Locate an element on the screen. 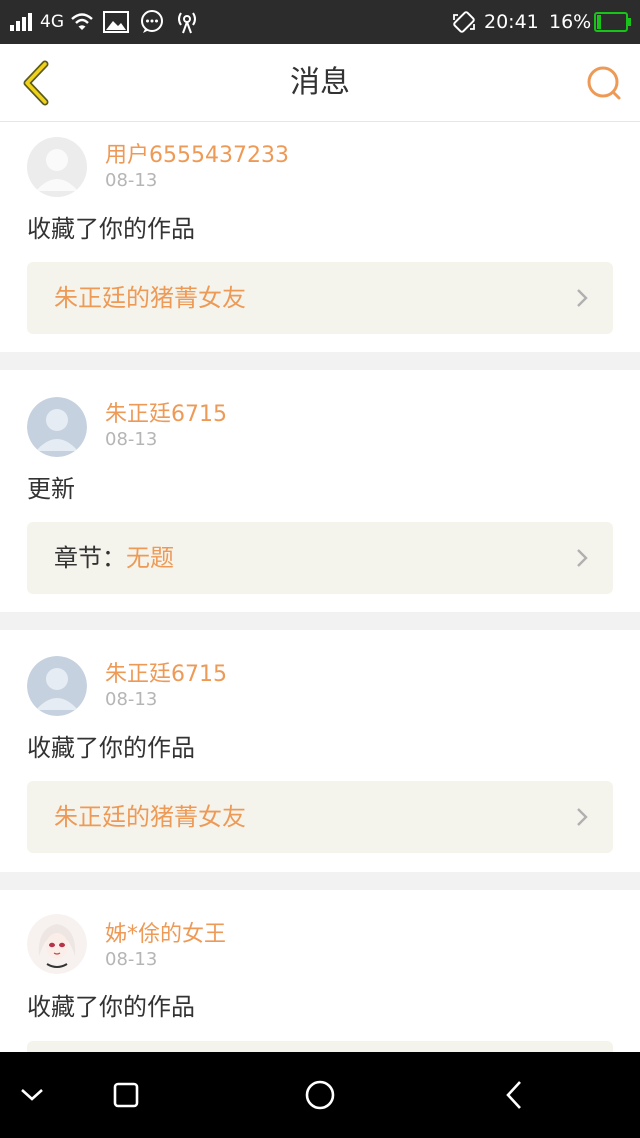  wifi-icon is located at coordinates (82, 22).